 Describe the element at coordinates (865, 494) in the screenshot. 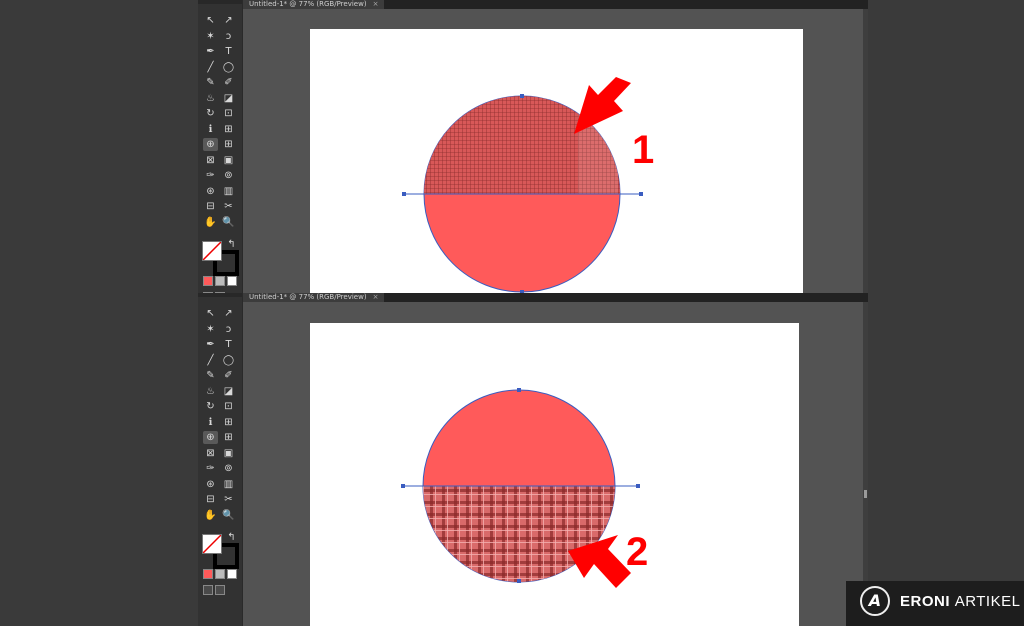

I see `scrollbar-thumb` at that location.